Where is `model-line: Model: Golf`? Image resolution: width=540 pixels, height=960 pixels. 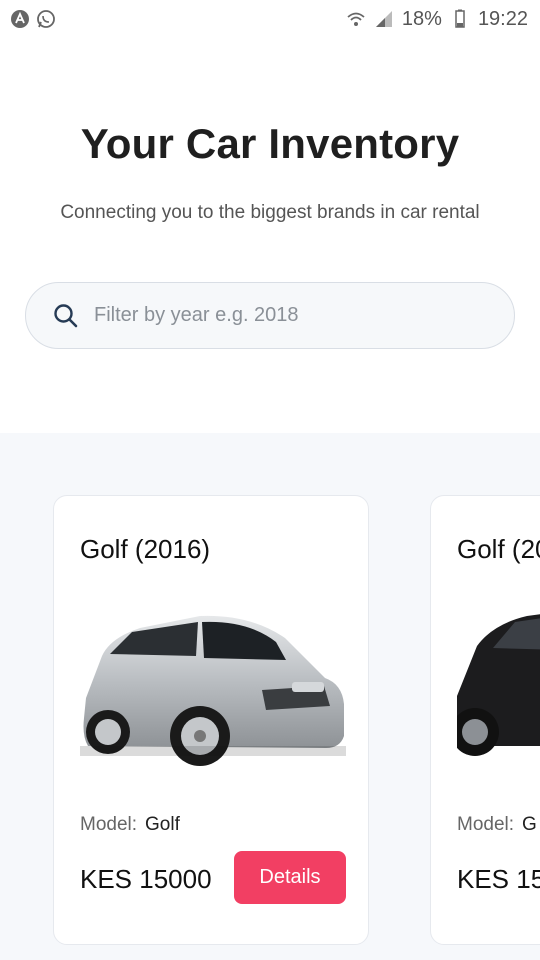
model-line: Model: Golf is located at coordinates (130, 825).